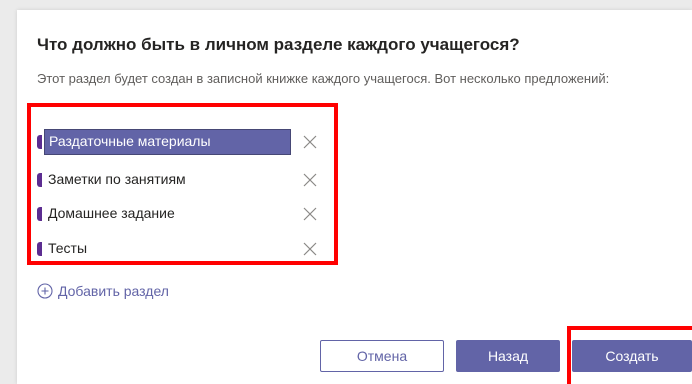  What do you see at coordinates (130, 141) in the screenshot?
I see `section-label: Раздаточные материалы` at bounding box center [130, 141].